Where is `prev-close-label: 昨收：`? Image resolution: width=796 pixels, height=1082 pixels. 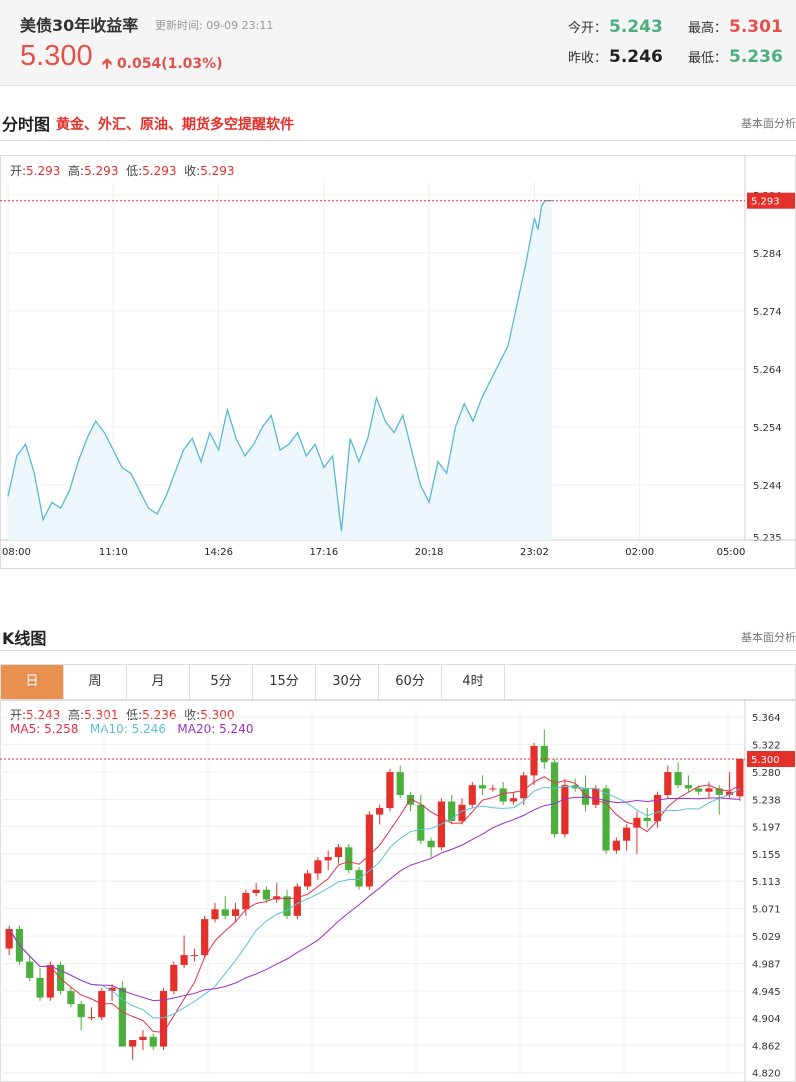
prev-close-label: 昨收： is located at coordinates (588, 58).